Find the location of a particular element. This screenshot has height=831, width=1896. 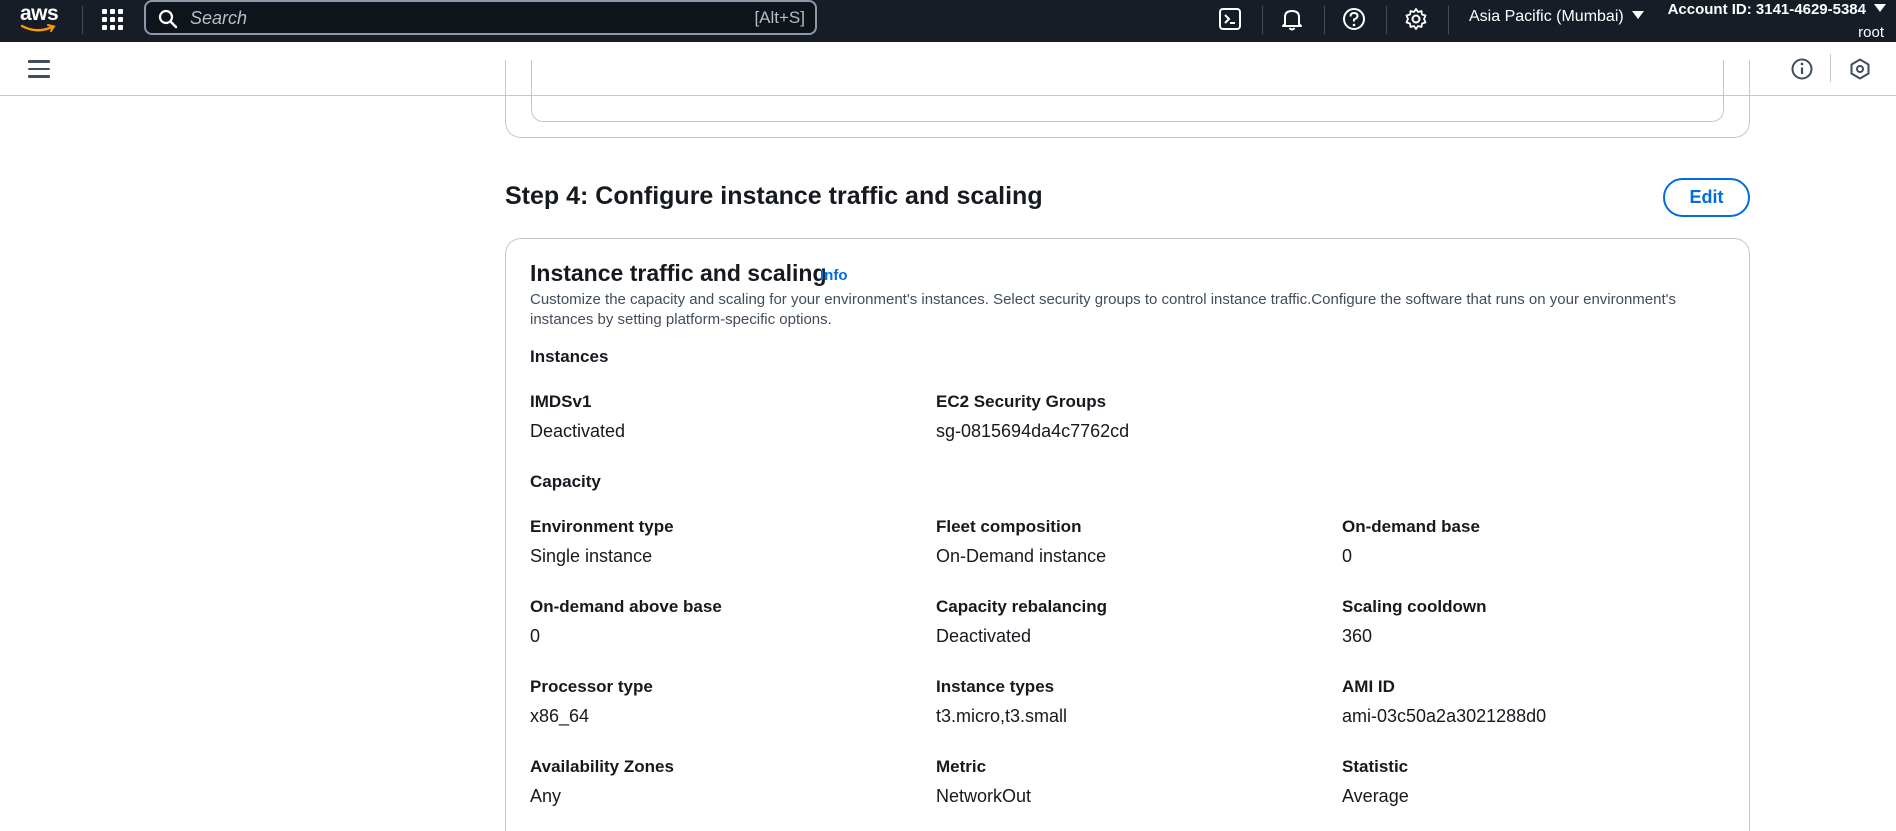

field-value: ami-03c50a2a3021288d0 is located at coordinates (1444, 716).